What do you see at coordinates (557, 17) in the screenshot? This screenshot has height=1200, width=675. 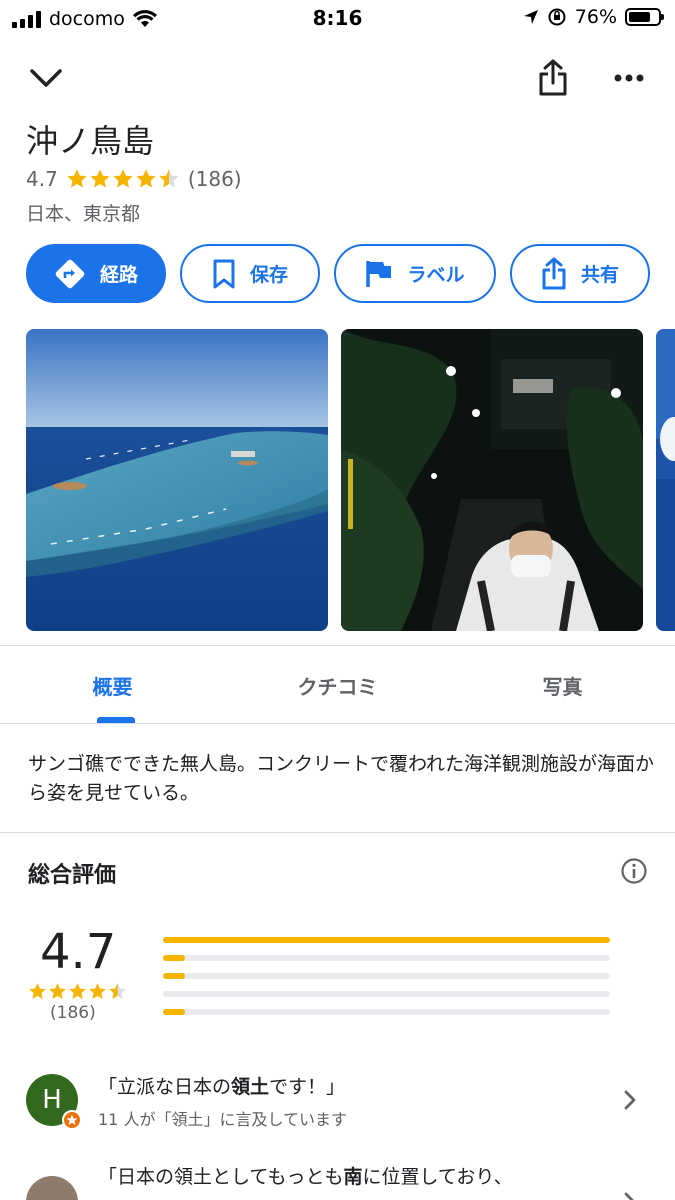 I see `orientation-lock-icon` at bounding box center [557, 17].